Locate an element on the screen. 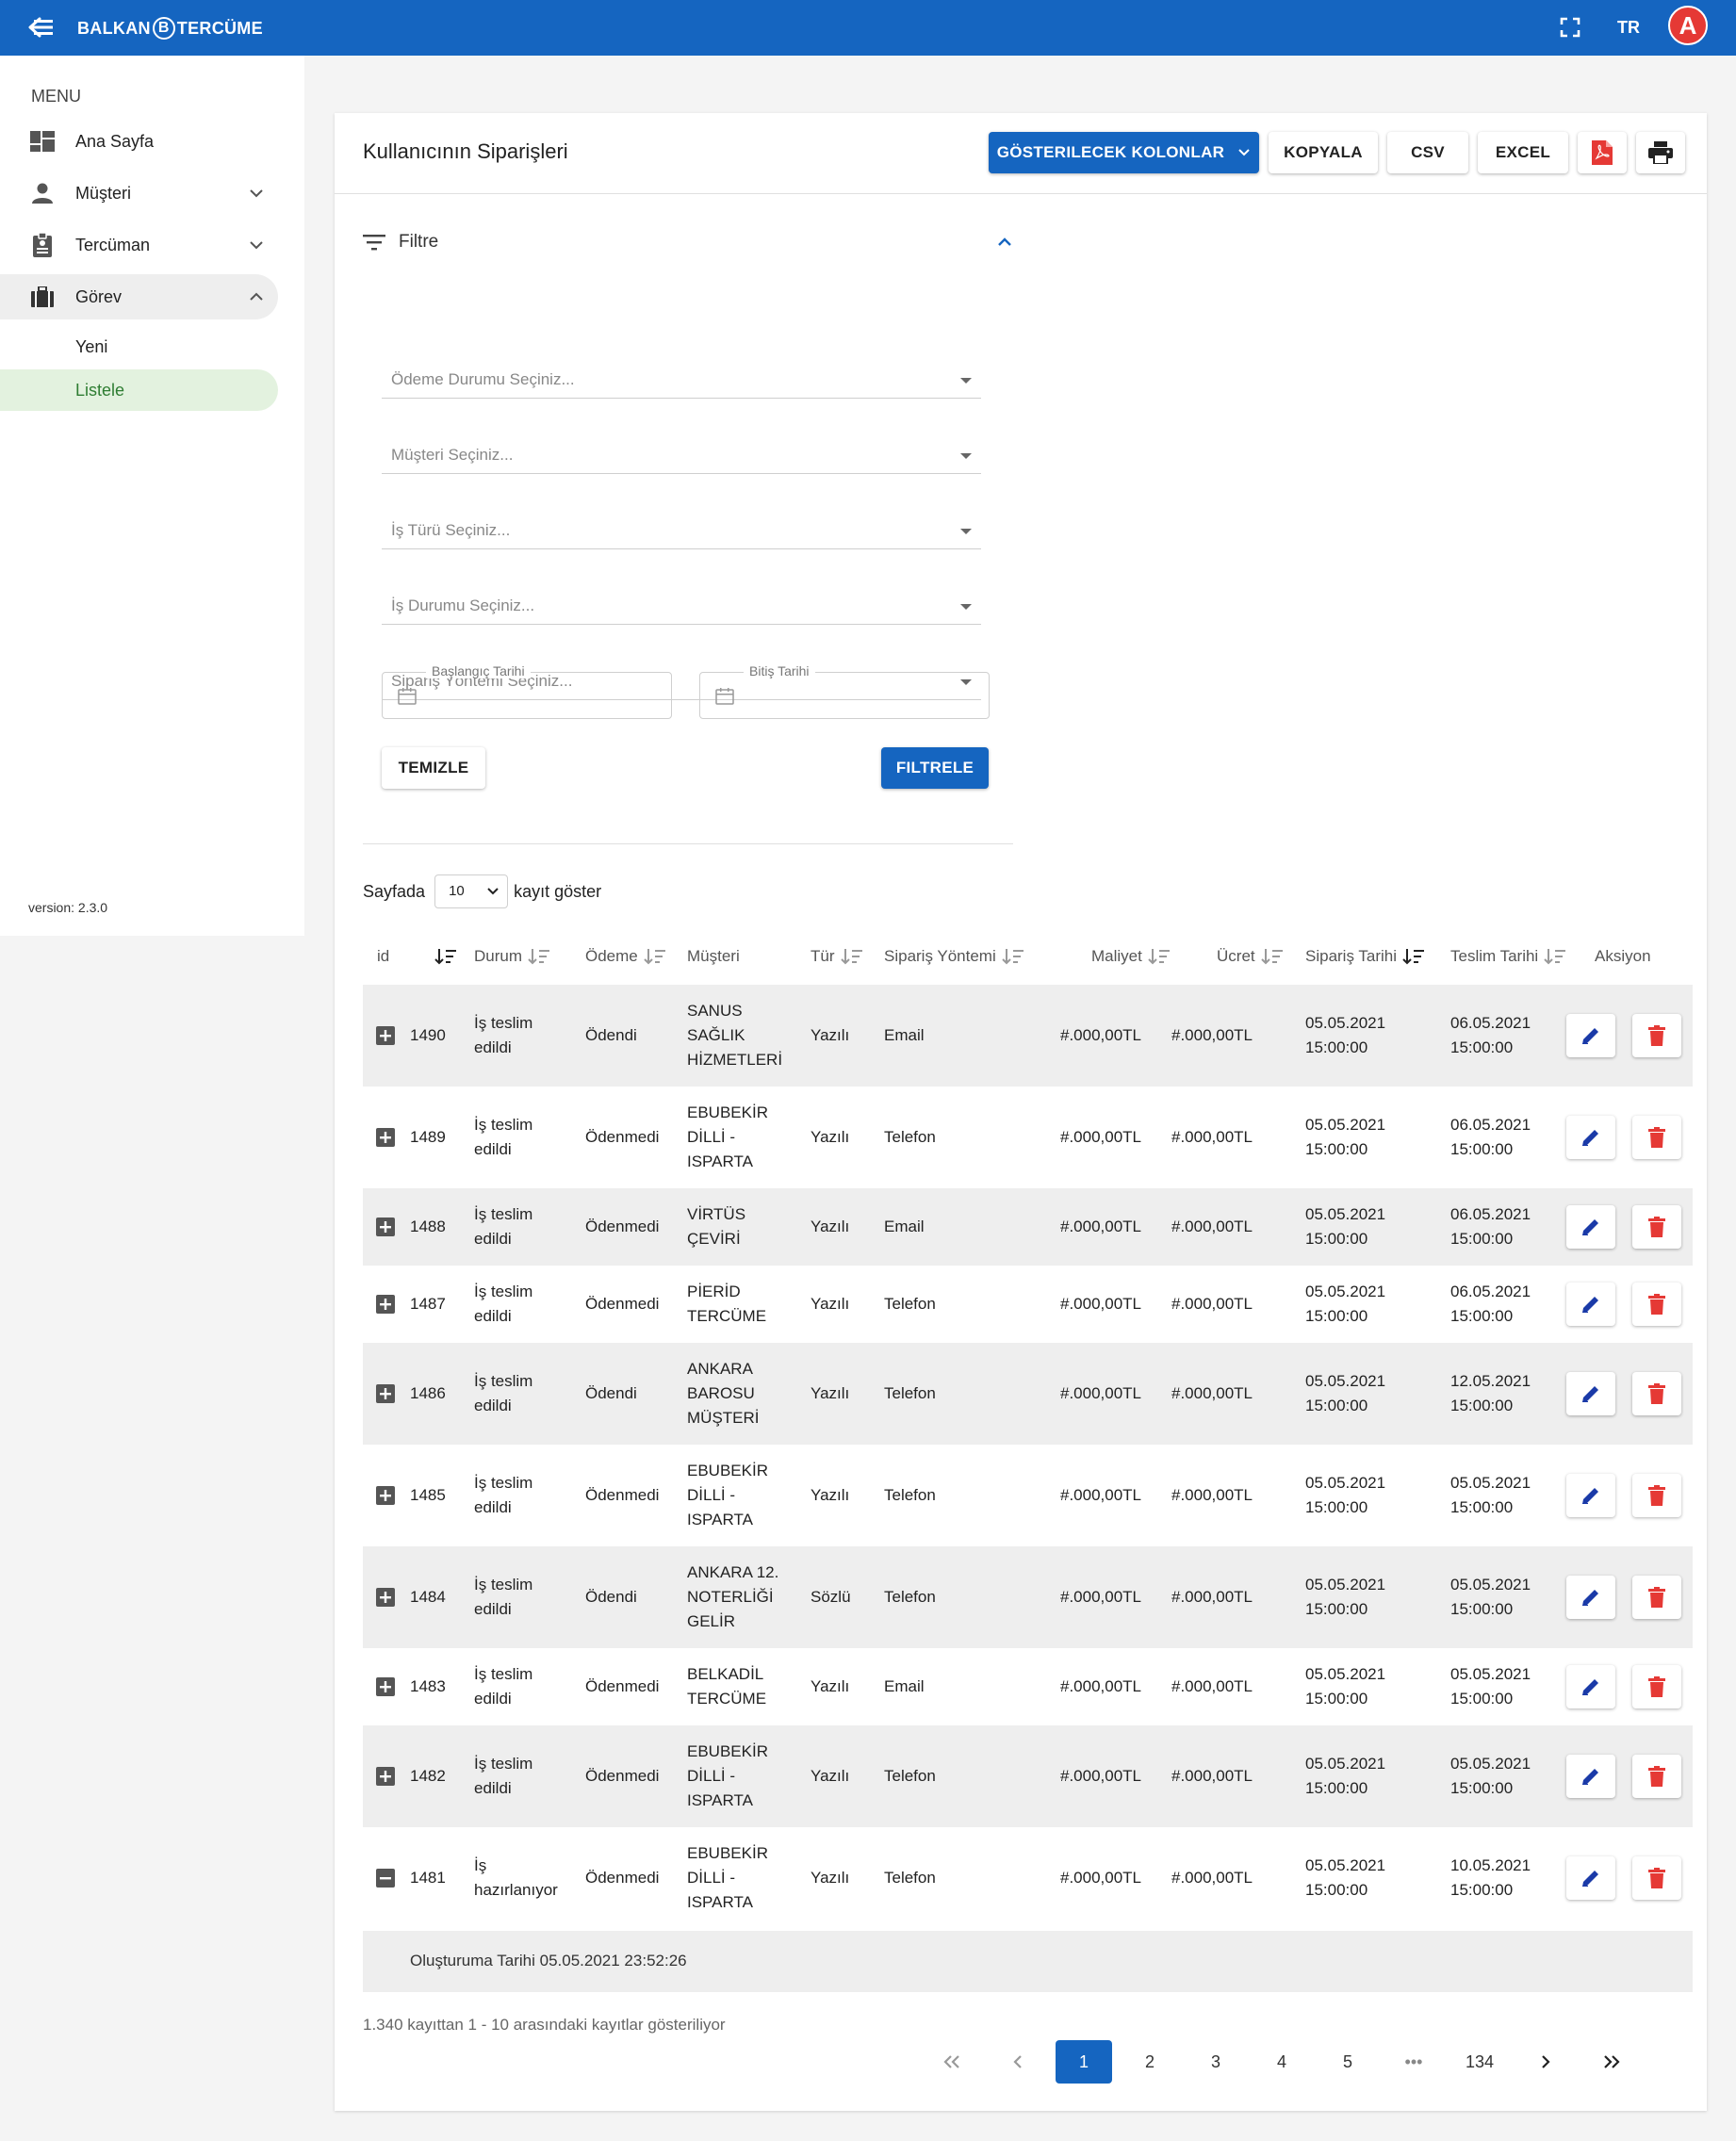 The image size is (1736, 2141). cell-customer-line: SANUS is located at coordinates (715, 1011).